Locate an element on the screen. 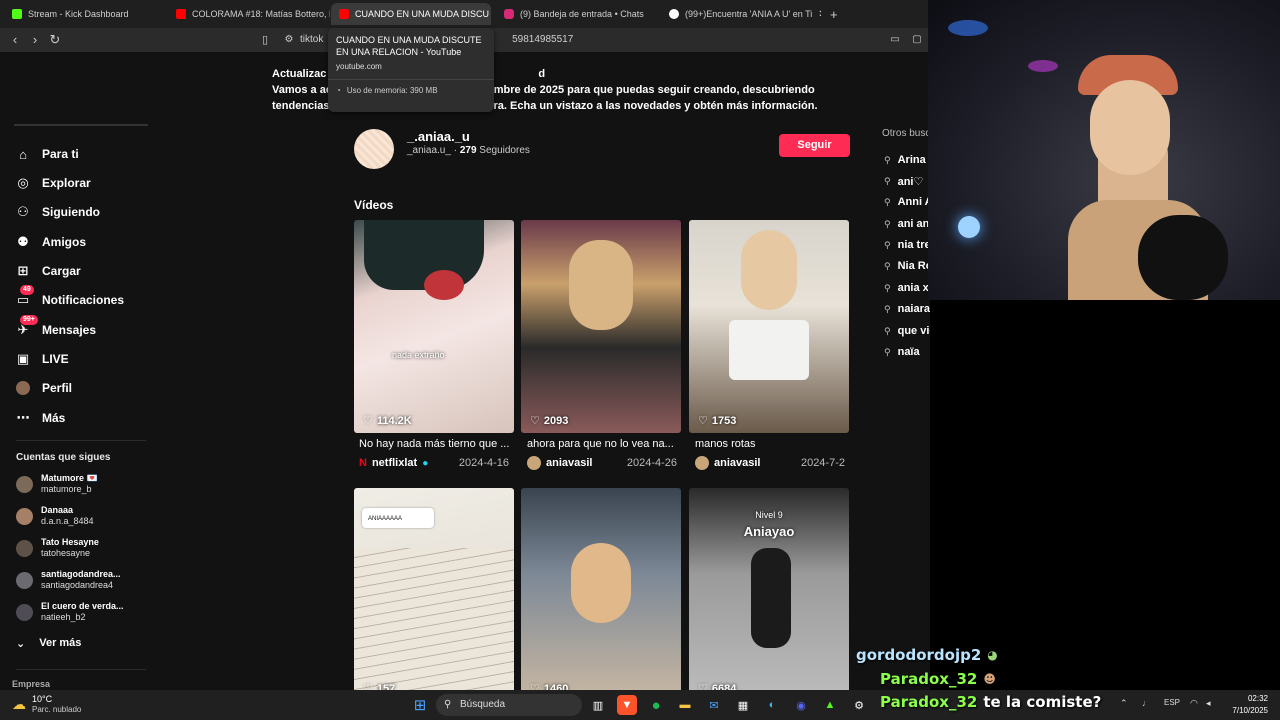 The width and height of the screenshot is (1280, 720). weather-widget: ☁ 10°C Parc. nublado is located at coordinates (46, 704).